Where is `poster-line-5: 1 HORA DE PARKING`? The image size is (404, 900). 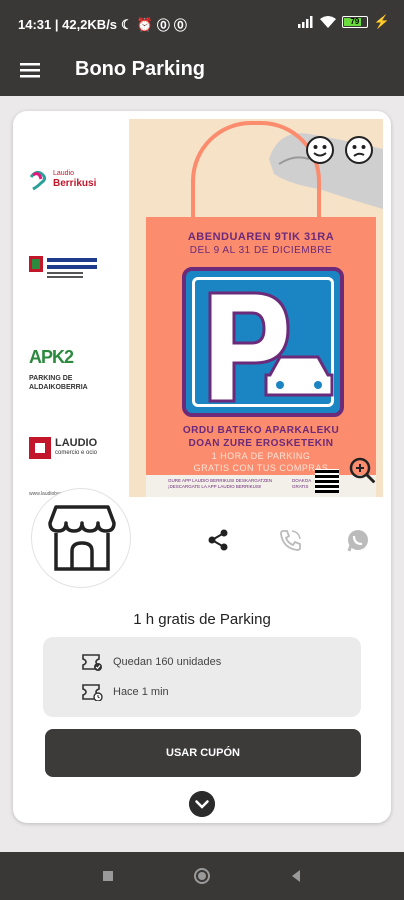 poster-line-5: 1 HORA DE PARKING is located at coordinates (261, 456).